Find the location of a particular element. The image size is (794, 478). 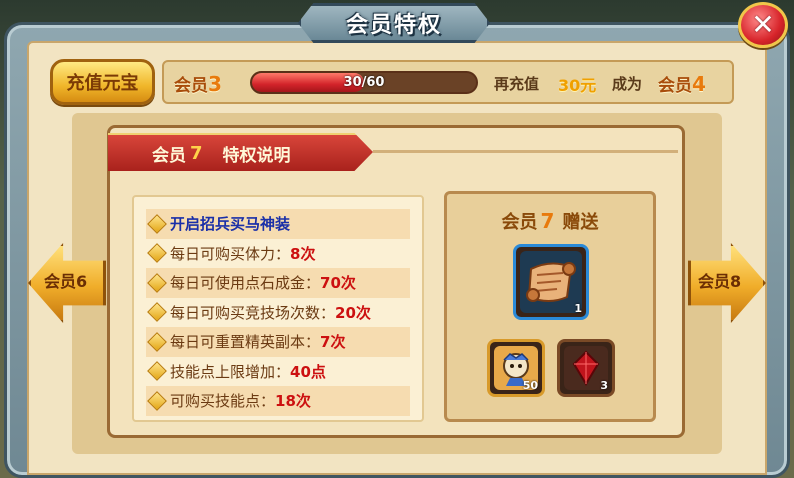

privilege-text: 可购买技能点： is located at coordinates (223, 401).